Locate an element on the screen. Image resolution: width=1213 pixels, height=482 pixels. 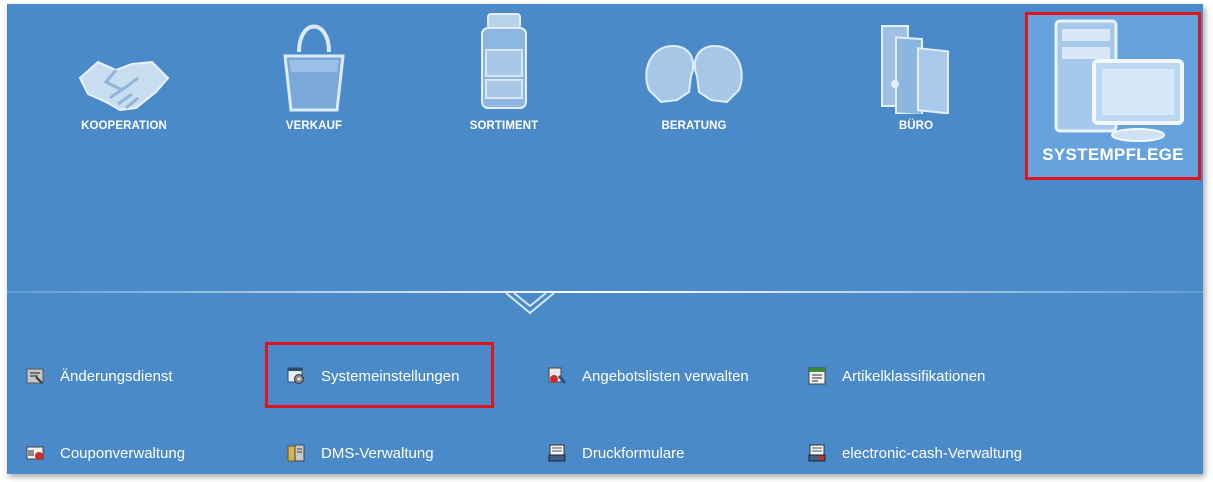
chevron-down-icon is located at coordinates (530, 303).